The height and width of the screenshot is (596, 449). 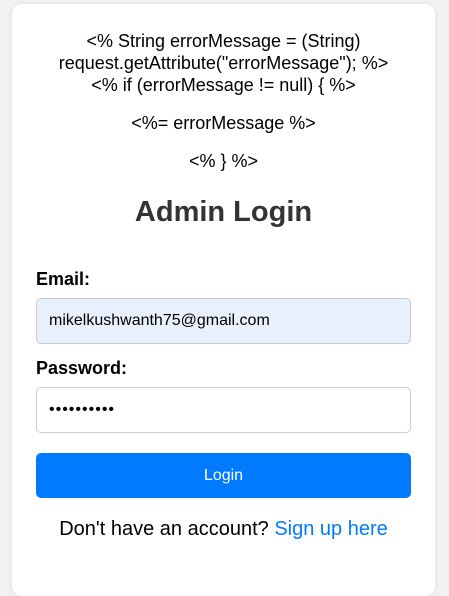 What do you see at coordinates (63, 279) in the screenshot?
I see `email-label: Email:` at bounding box center [63, 279].